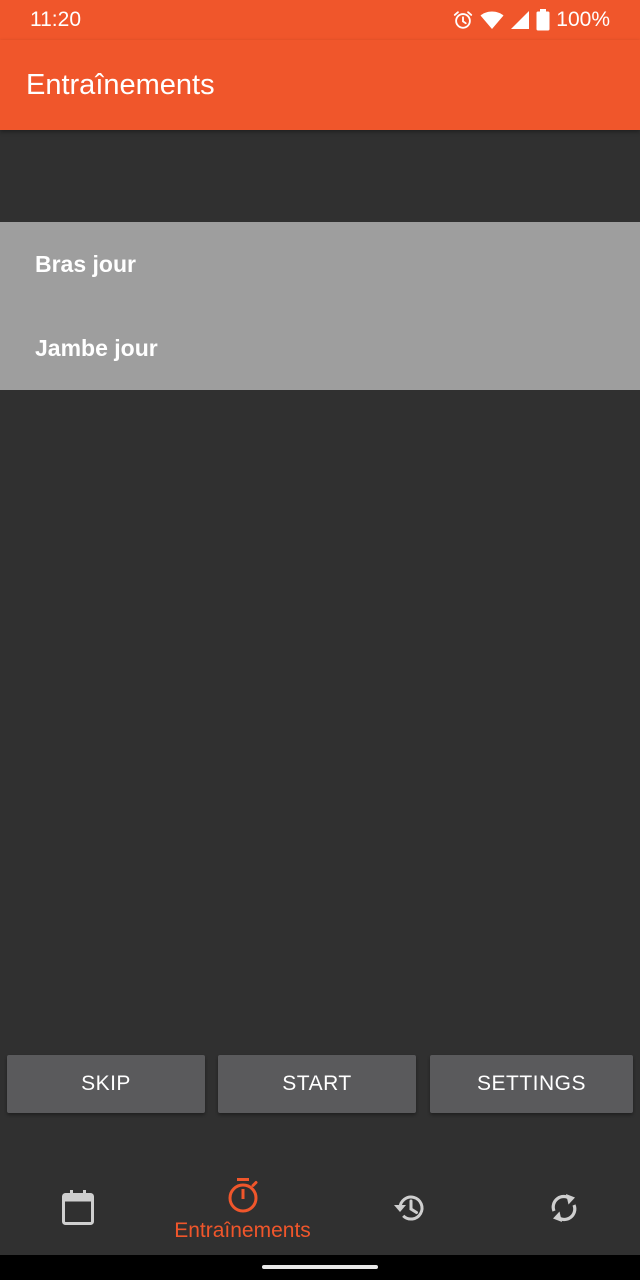 This screenshot has width=640, height=1280. What do you see at coordinates (463, 20) in the screenshot?
I see `alarm-icon` at bounding box center [463, 20].